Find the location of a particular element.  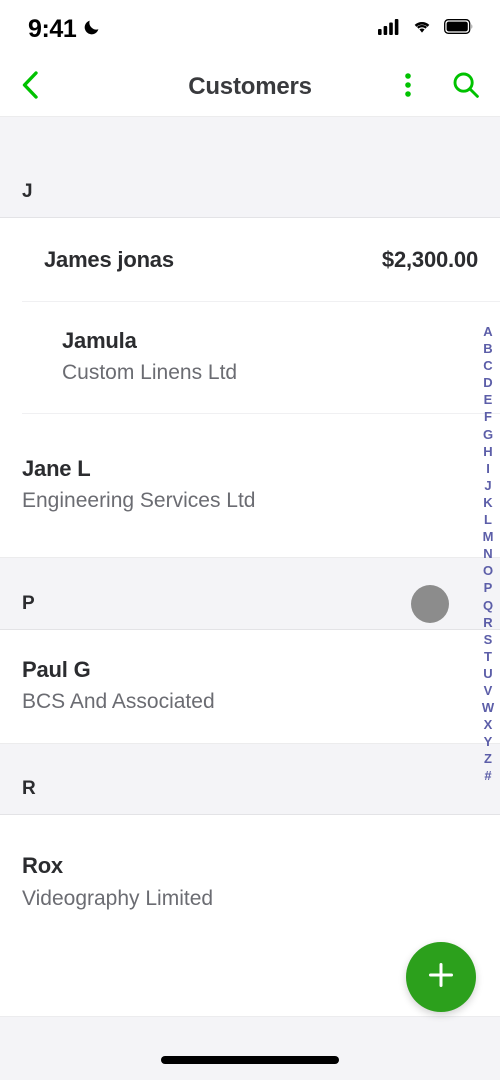

customer-name: Rox is located at coordinates (42, 866).